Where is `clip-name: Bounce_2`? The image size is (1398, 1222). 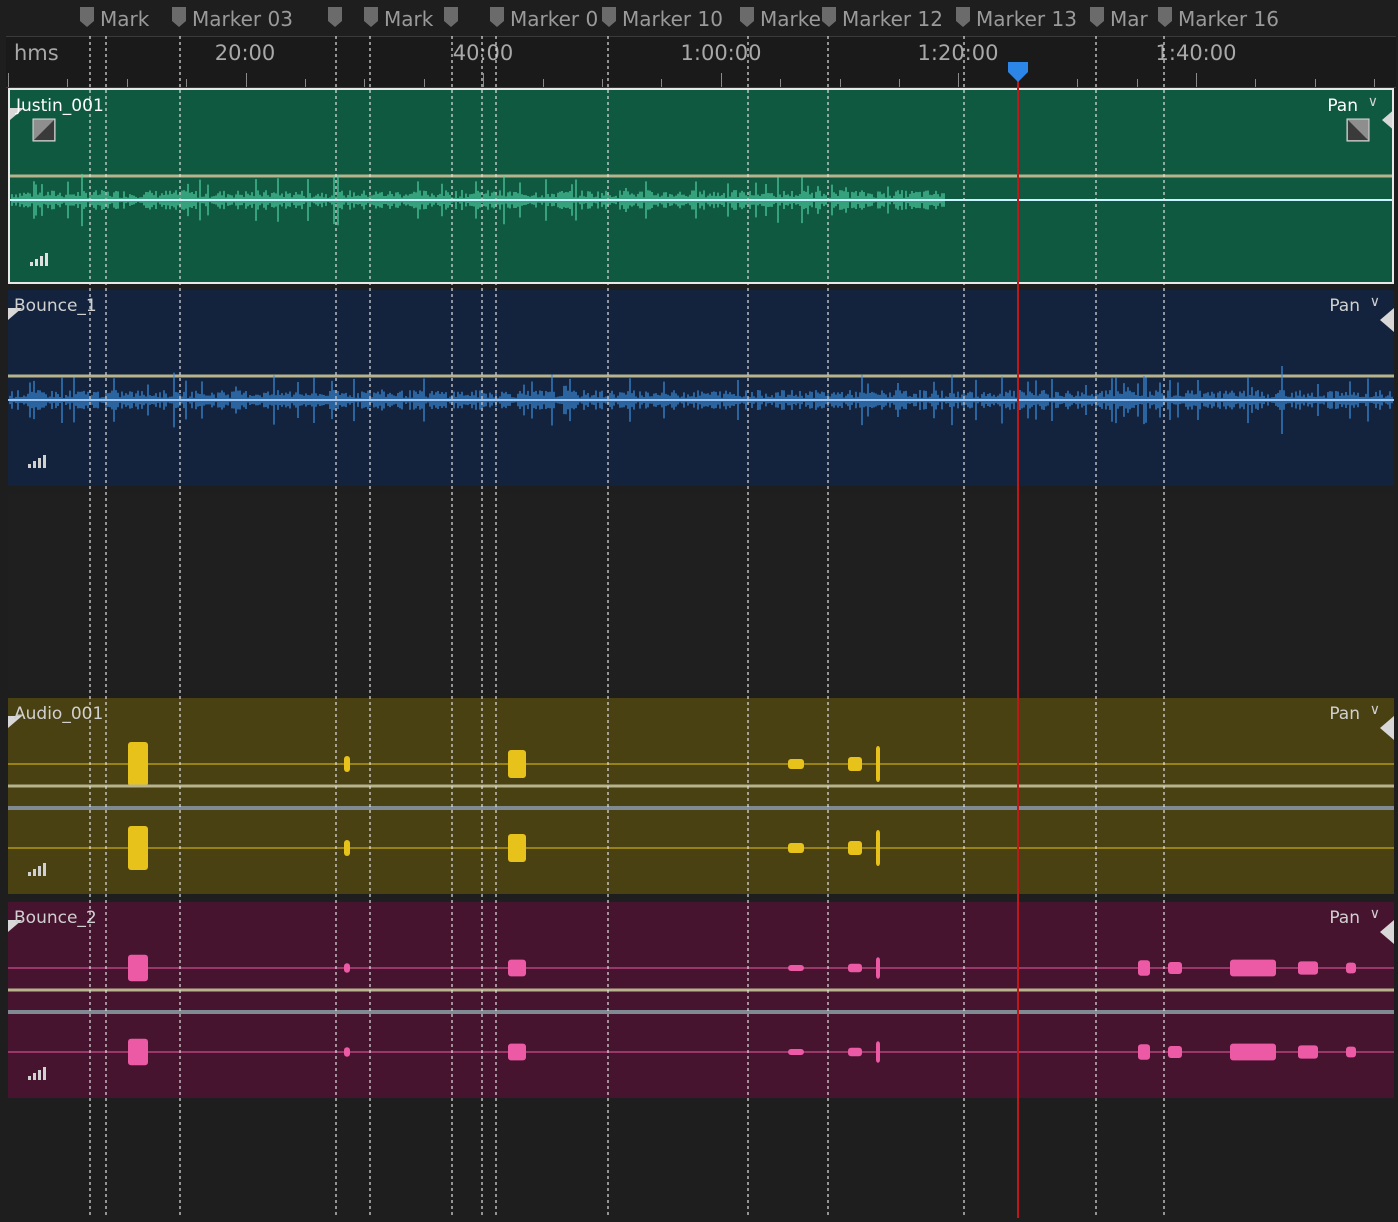 clip-name: Bounce_2 is located at coordinates (55, 918).